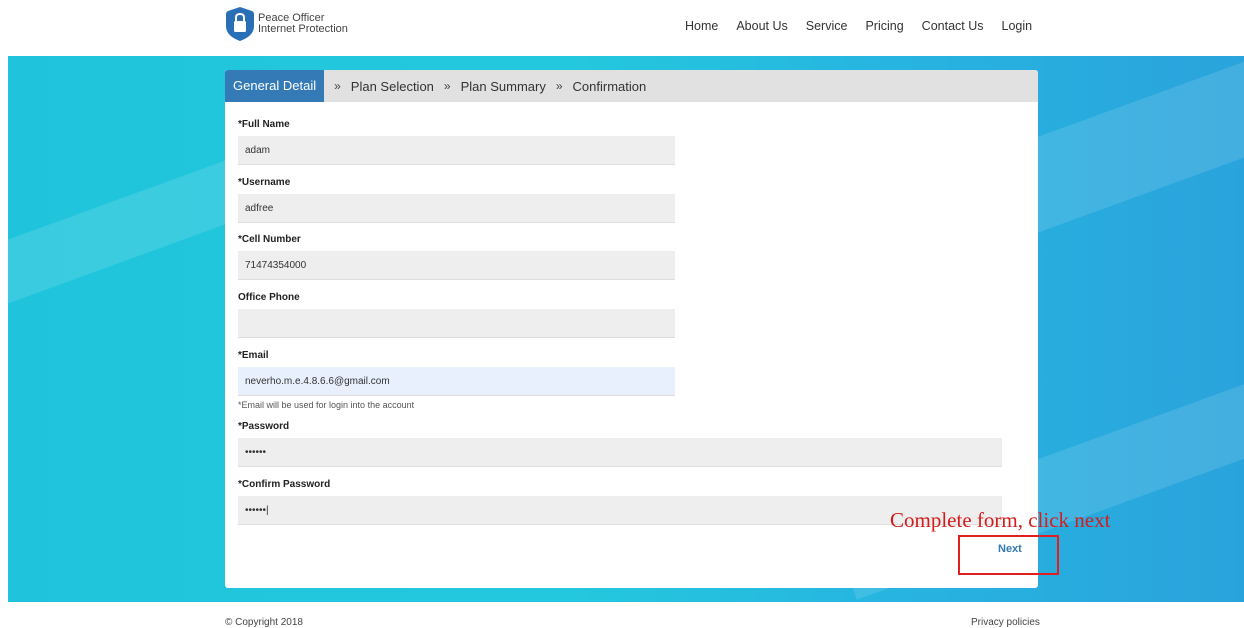 The height and width of the screenshot is (628, 1244). I want to click on email-input, so click(456, 381).